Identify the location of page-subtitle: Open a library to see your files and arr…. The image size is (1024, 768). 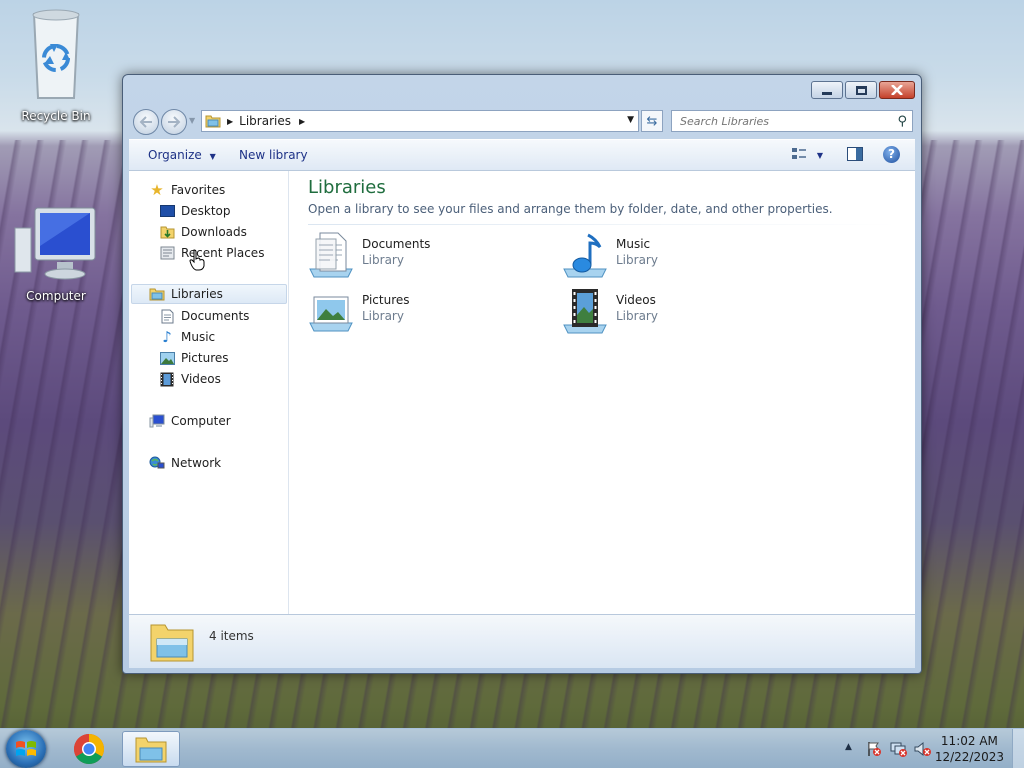
(570, 209).